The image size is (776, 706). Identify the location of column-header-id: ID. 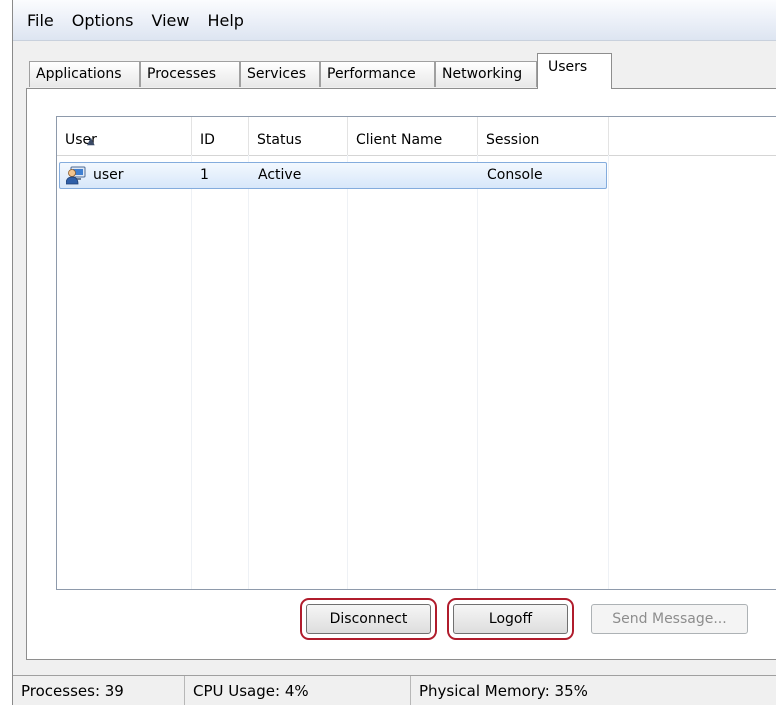
(220, 136).